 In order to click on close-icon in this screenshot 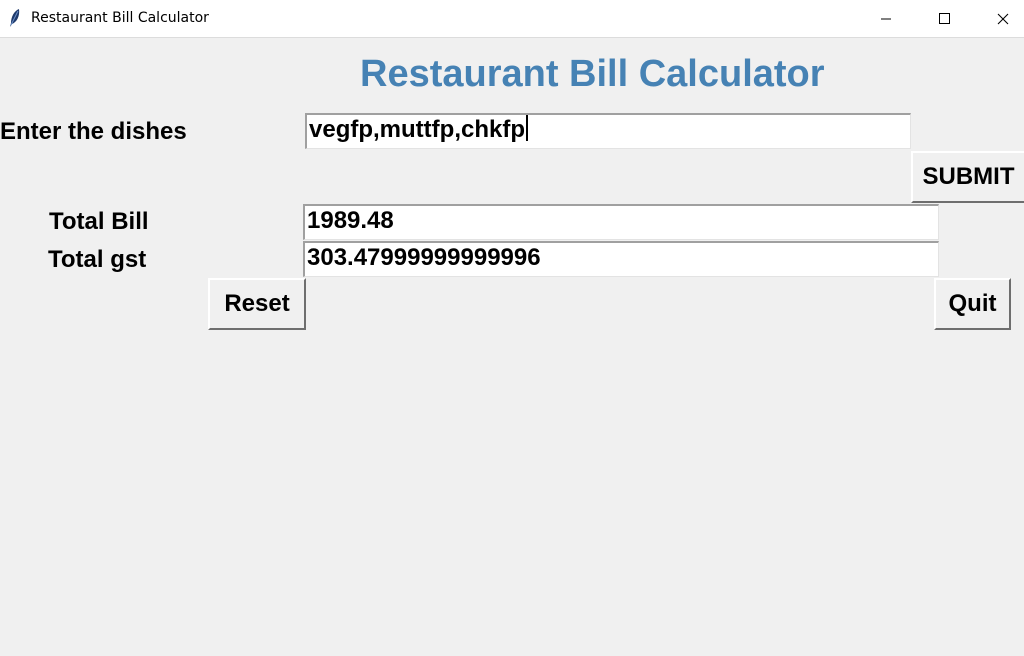, I will do `click(1003, 19)`.